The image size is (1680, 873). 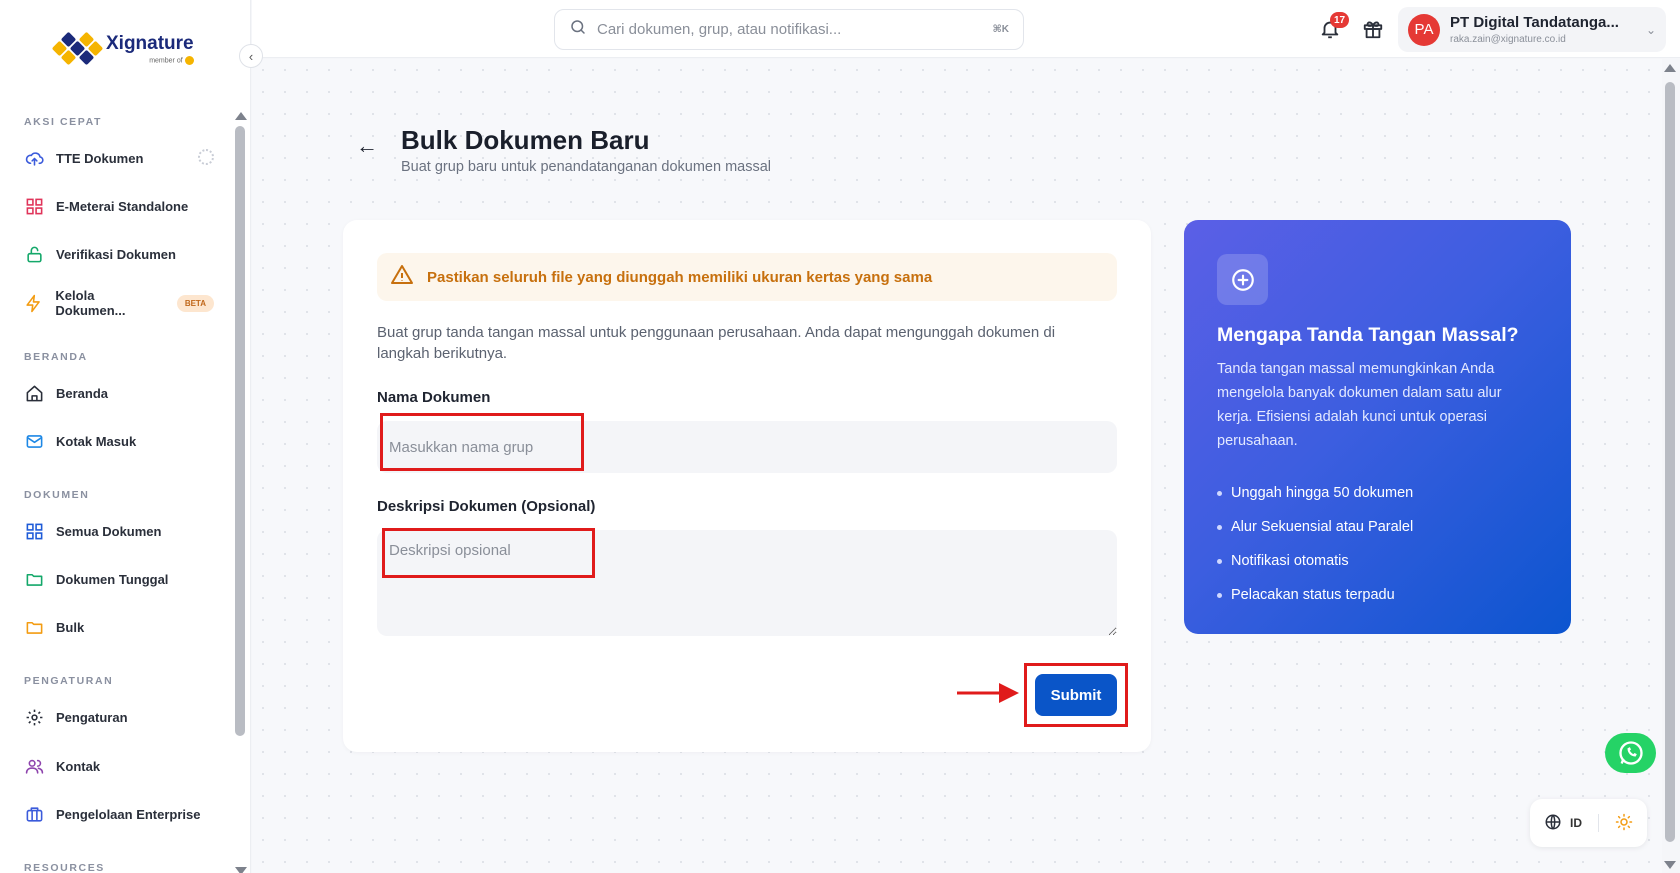 I want to click on sidebar-item-semua-dokumen: Semua Dokumen, so click(x=119, y=531).